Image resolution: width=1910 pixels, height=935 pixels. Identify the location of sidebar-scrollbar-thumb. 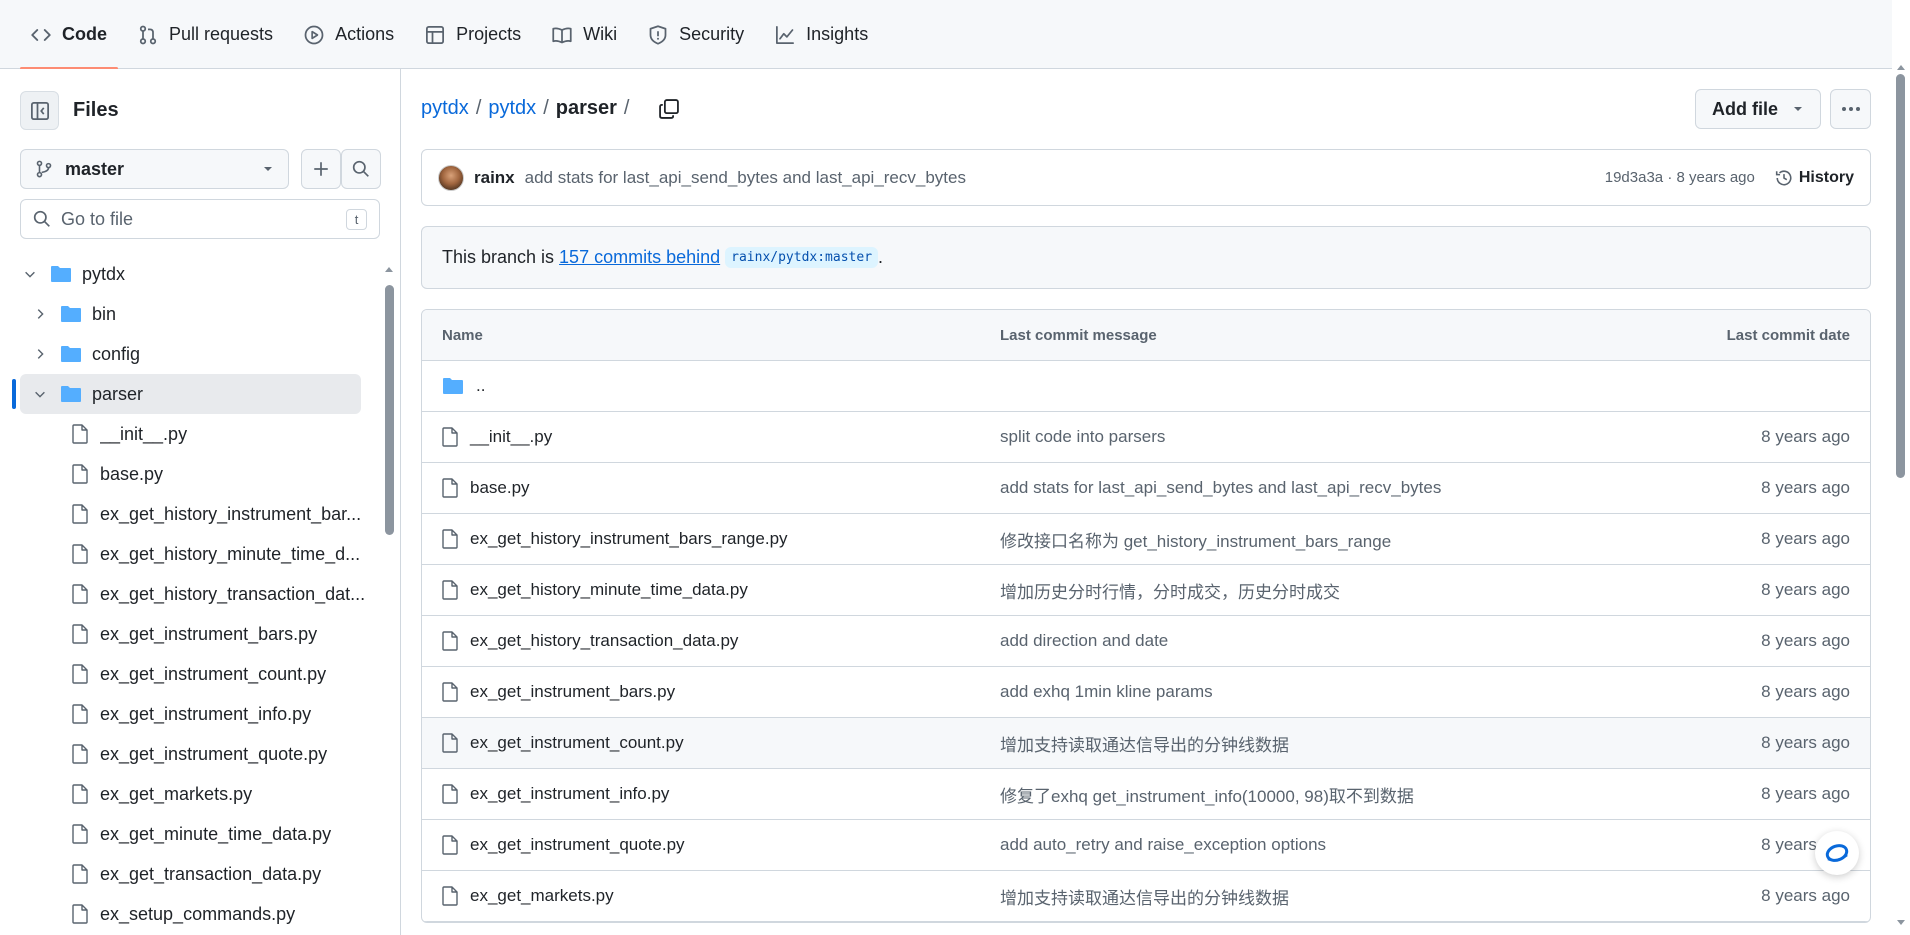
(389, 410).